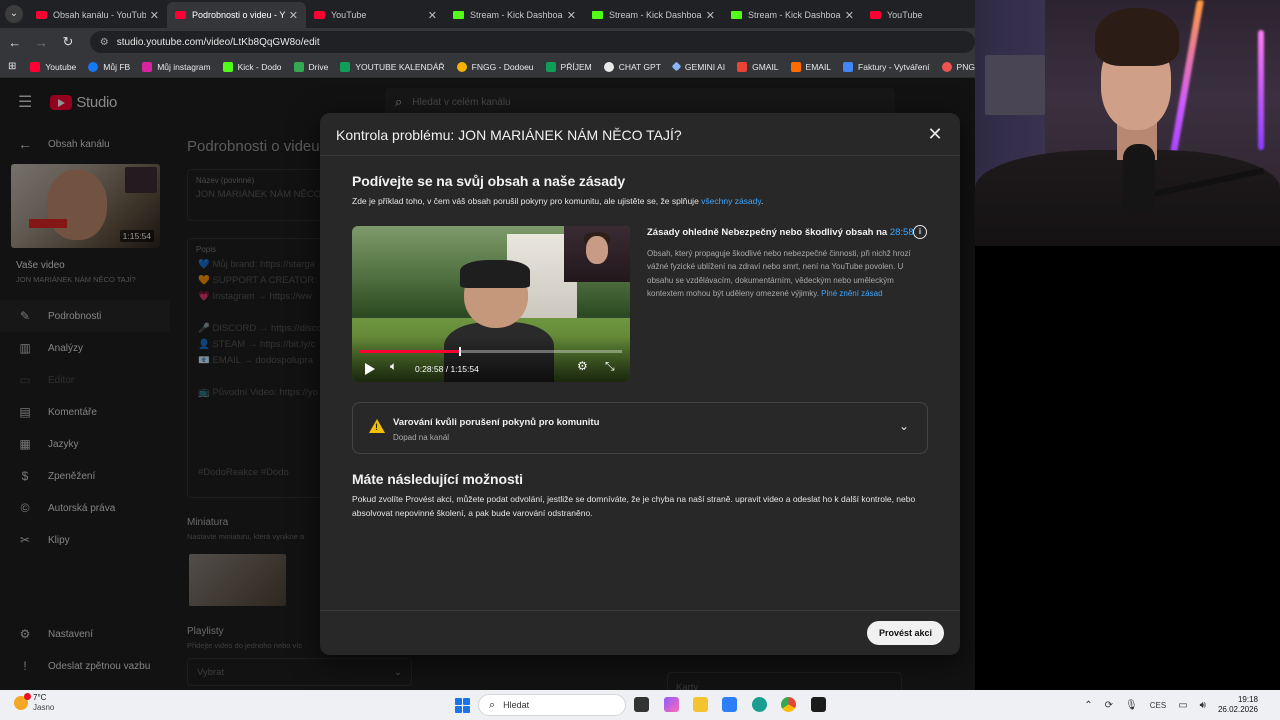 Image resolution: width=1280 pixels, height=720 pixels. Describe the element at coordinates (68, 42) in the screenshot. I see `reload-icon: ↻` at that location.